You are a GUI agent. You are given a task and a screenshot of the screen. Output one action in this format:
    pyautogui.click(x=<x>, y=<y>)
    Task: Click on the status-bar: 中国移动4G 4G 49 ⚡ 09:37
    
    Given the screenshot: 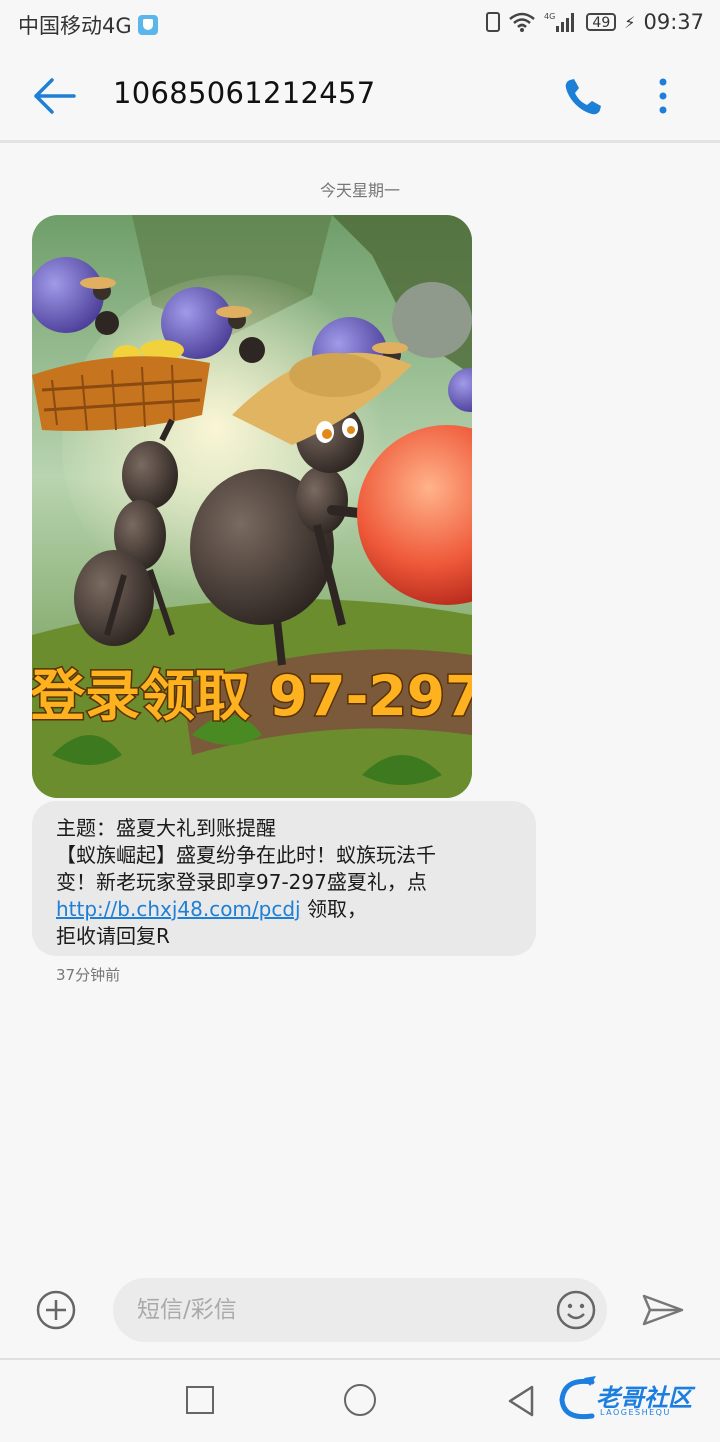 What is the action you would take?
    pyautogui.click(x=360, y=24)
    